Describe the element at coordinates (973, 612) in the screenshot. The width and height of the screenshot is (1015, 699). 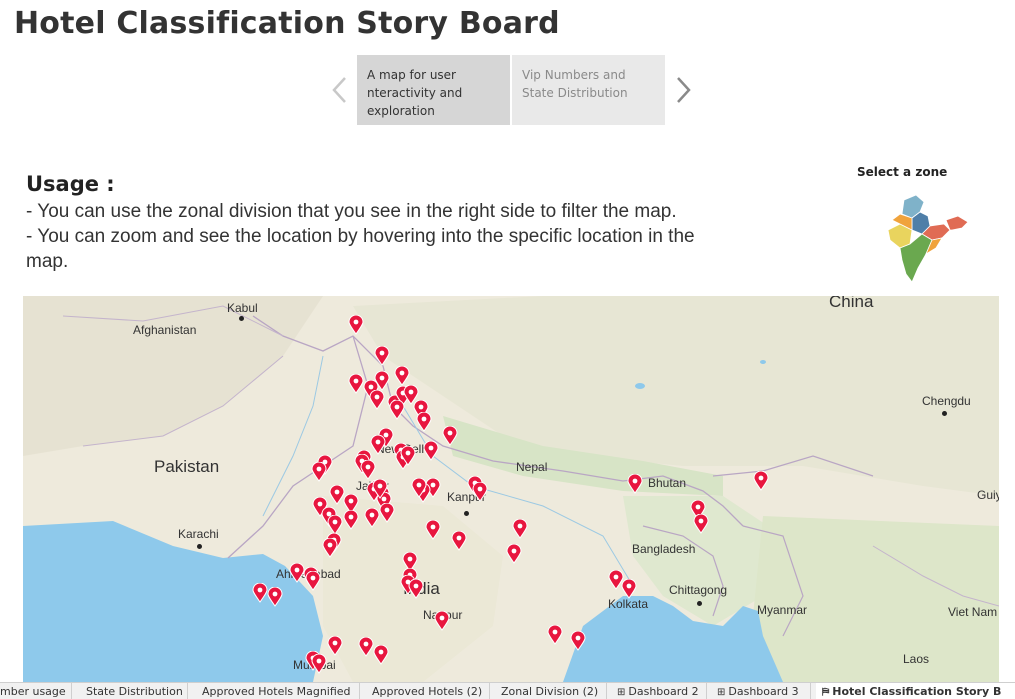
I see `label-viet-nam: Viet Nam` at that location.